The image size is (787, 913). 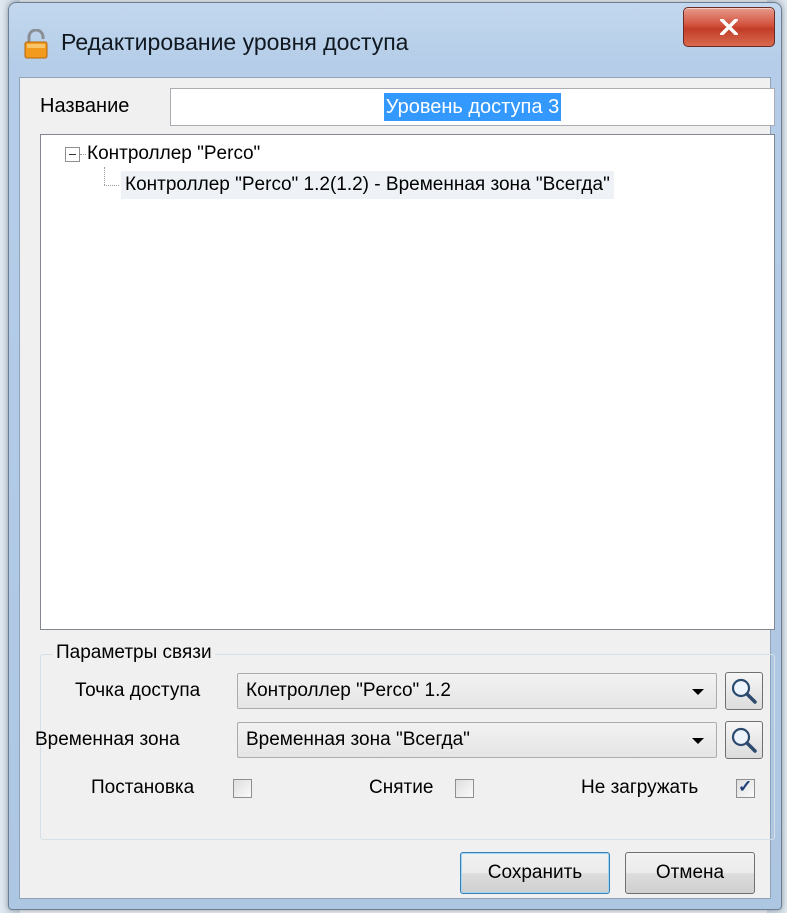 I want to click on time-zone-dropdown: Временная зона "Всегда", so click(x=477, y=740).